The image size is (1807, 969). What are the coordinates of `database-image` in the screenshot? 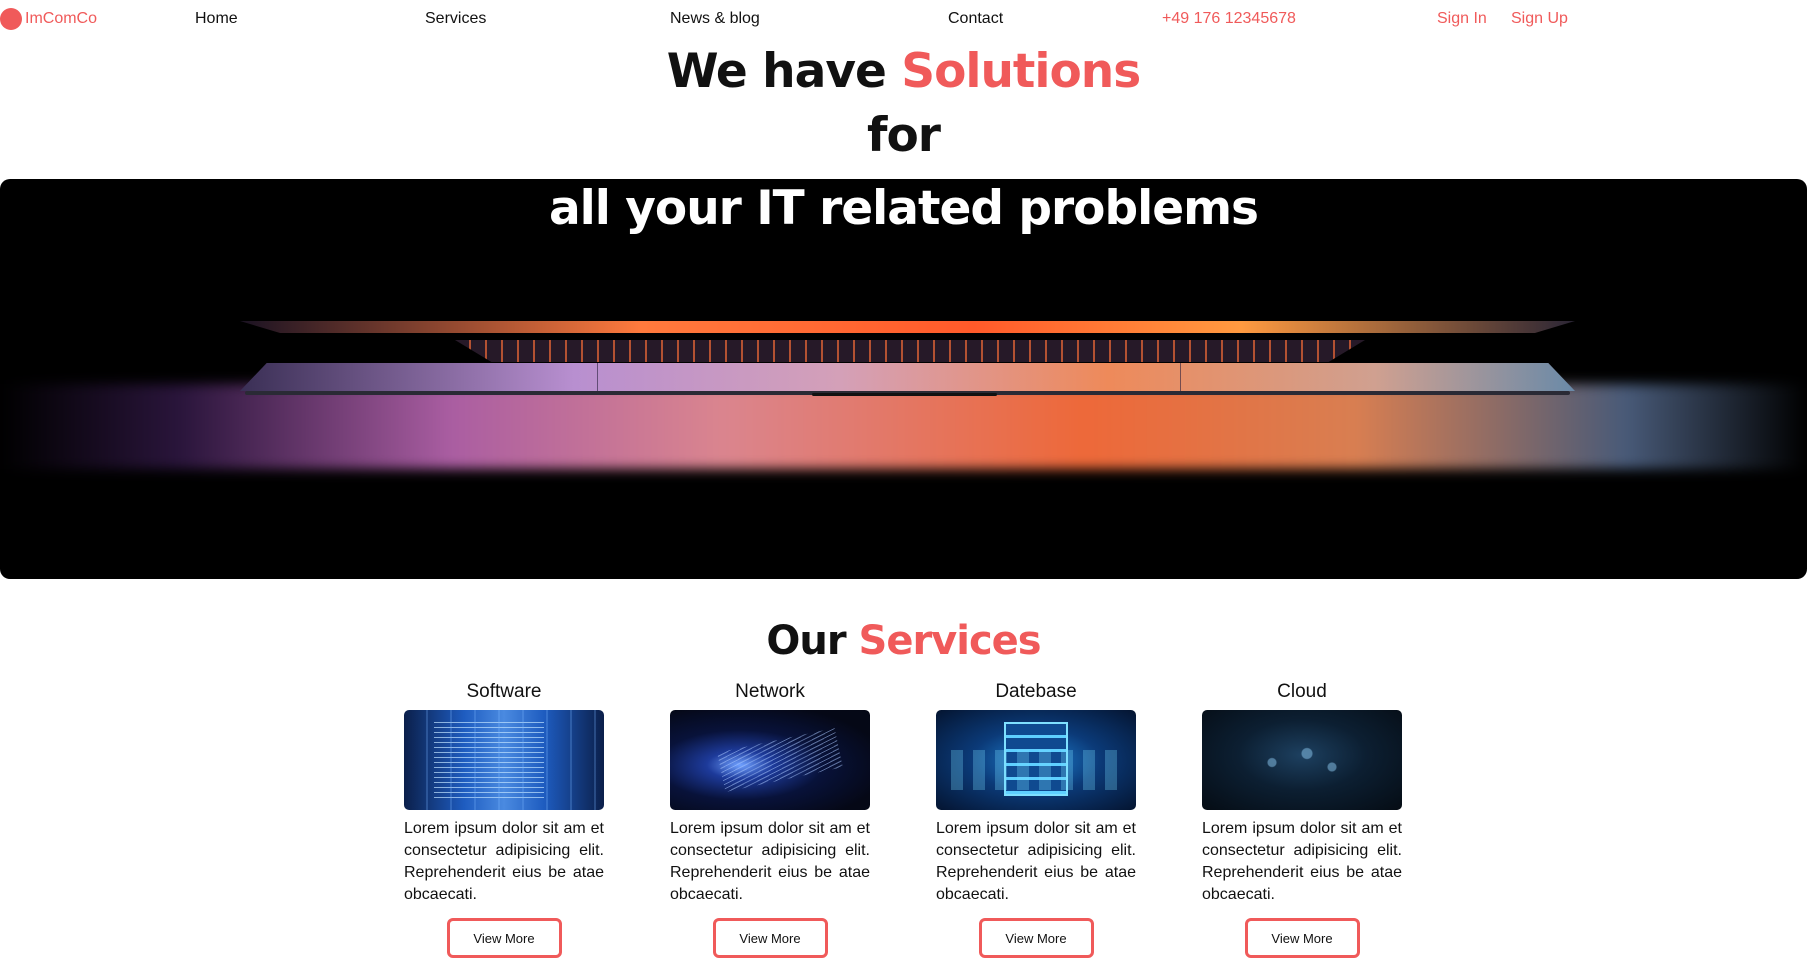 It's located at (1036, 760).